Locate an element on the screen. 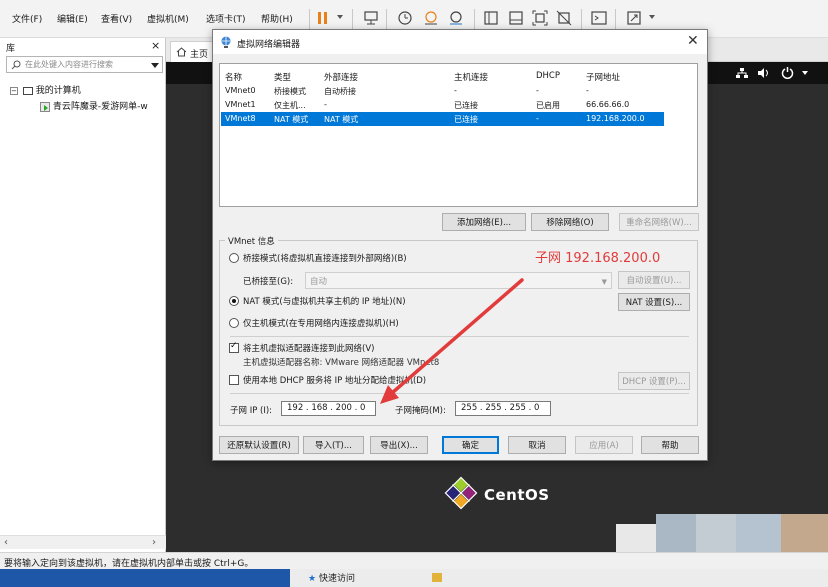 This screenshot has width=828, height=587. host-only-mode-radio is located at coordinates (234, 323).